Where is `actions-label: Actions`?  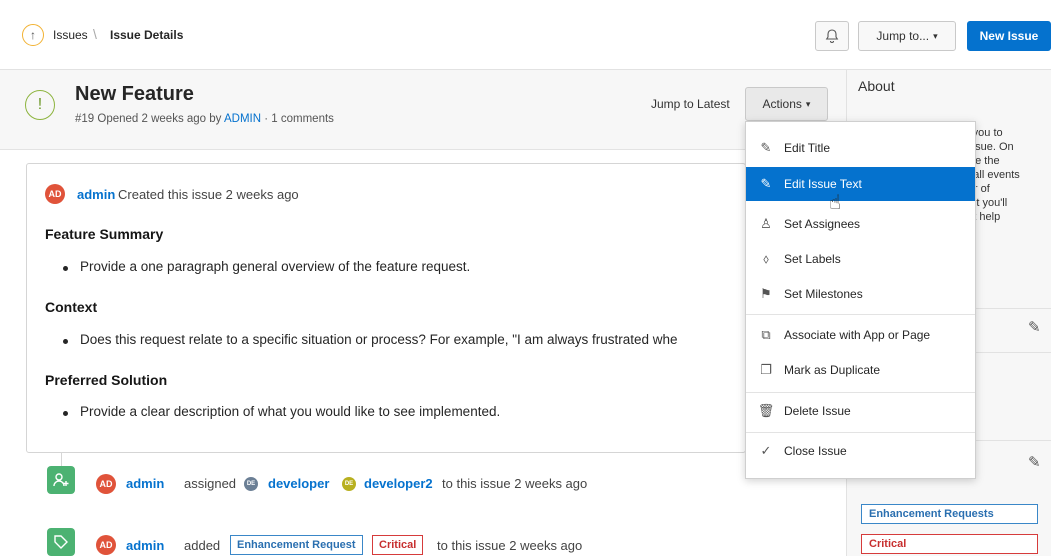 actions-label: Actions is located at coordinates (782, 104).